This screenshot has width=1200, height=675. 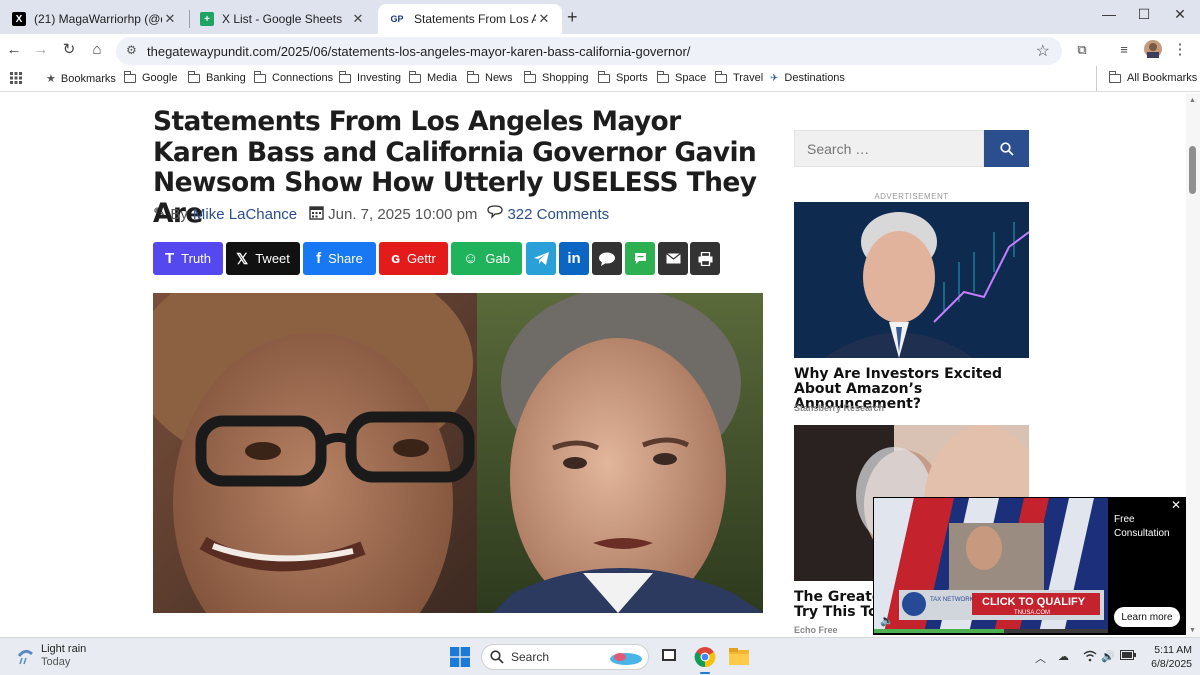 I want to click on profile-avatar, so click(x=1153, y=50).